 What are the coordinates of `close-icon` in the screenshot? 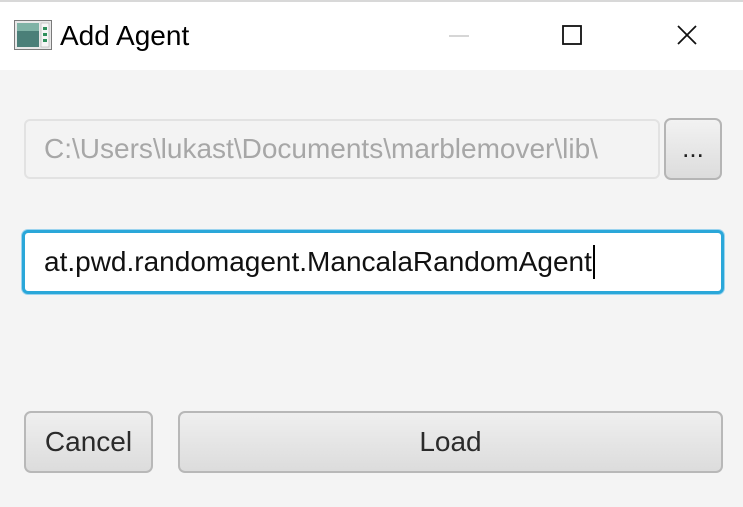 It's located at (687, 35).